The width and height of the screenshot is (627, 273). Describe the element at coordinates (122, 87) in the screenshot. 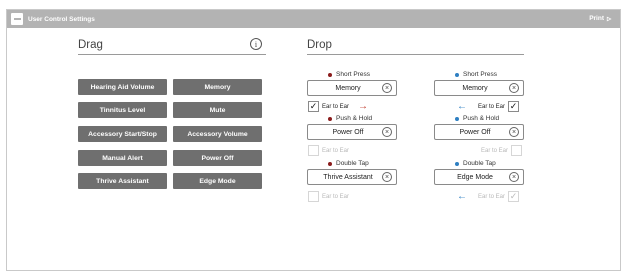

I see `drag-button-hearing-aid-volume: Hearing Aid Volume` at that location.